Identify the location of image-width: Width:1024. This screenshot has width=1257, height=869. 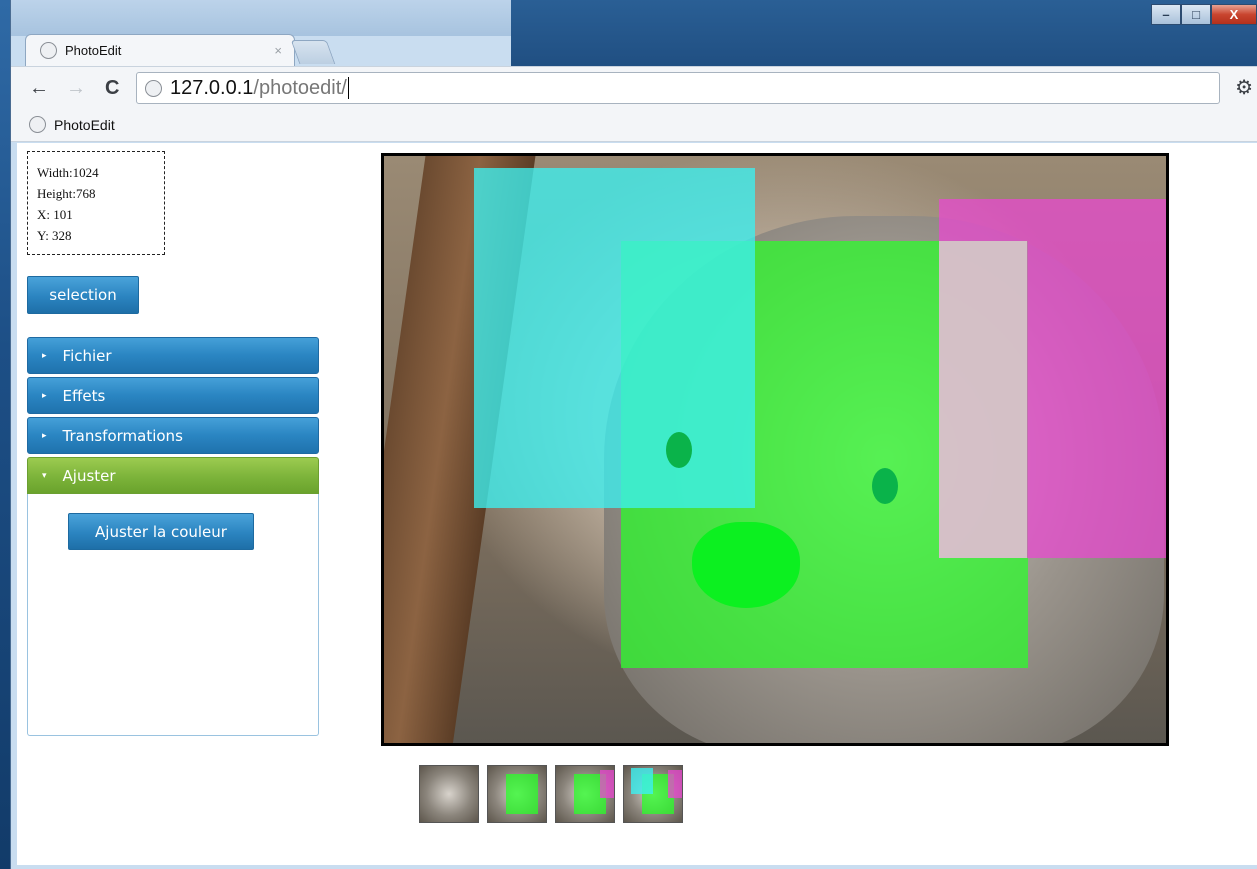
(68, 172).